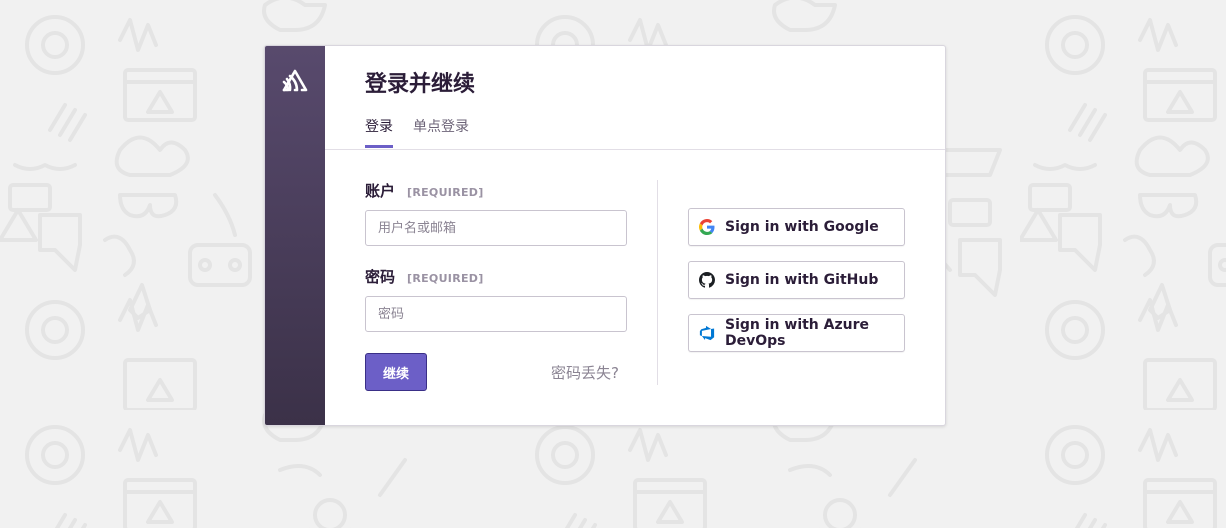 The height and width of the screenshot is (528, 1226). Describe the element at coordinates (396, 372) in the screenshot. I see `continue-button: 继续` at that location.